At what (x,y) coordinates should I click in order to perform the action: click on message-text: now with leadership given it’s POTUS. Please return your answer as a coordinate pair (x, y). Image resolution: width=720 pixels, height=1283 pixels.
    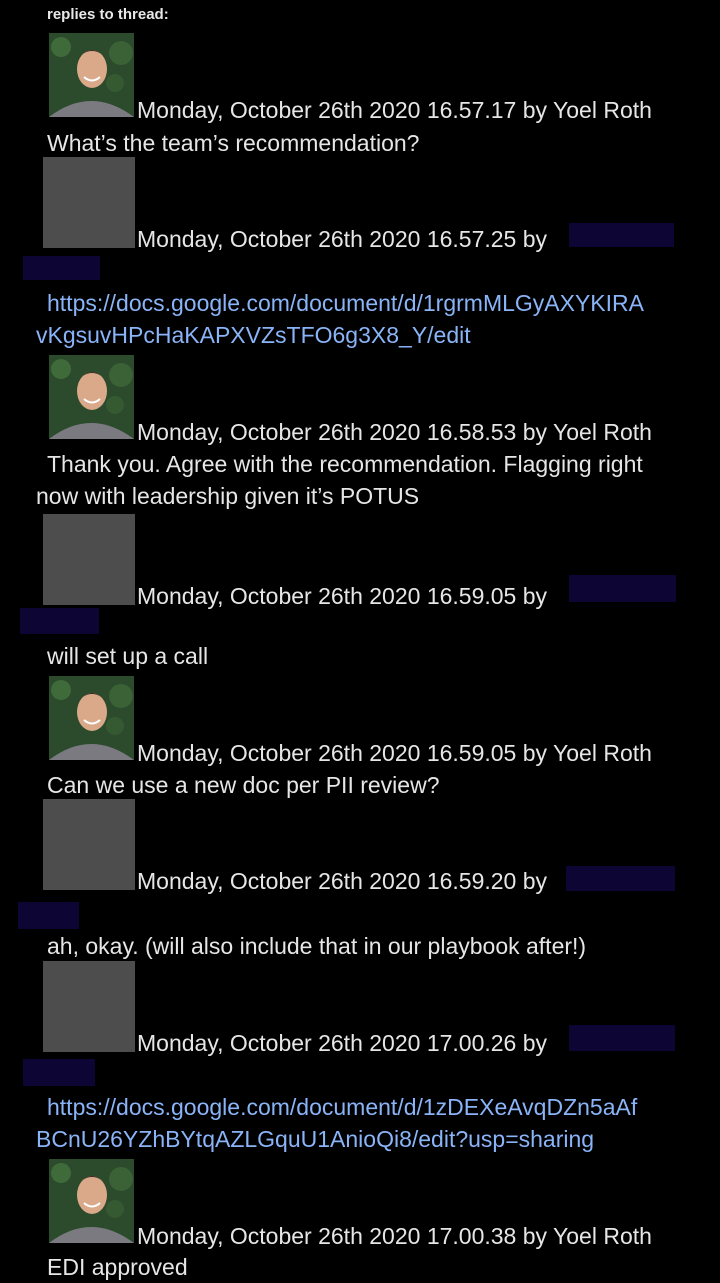
    Looking at the image, I should click on (228, 496).